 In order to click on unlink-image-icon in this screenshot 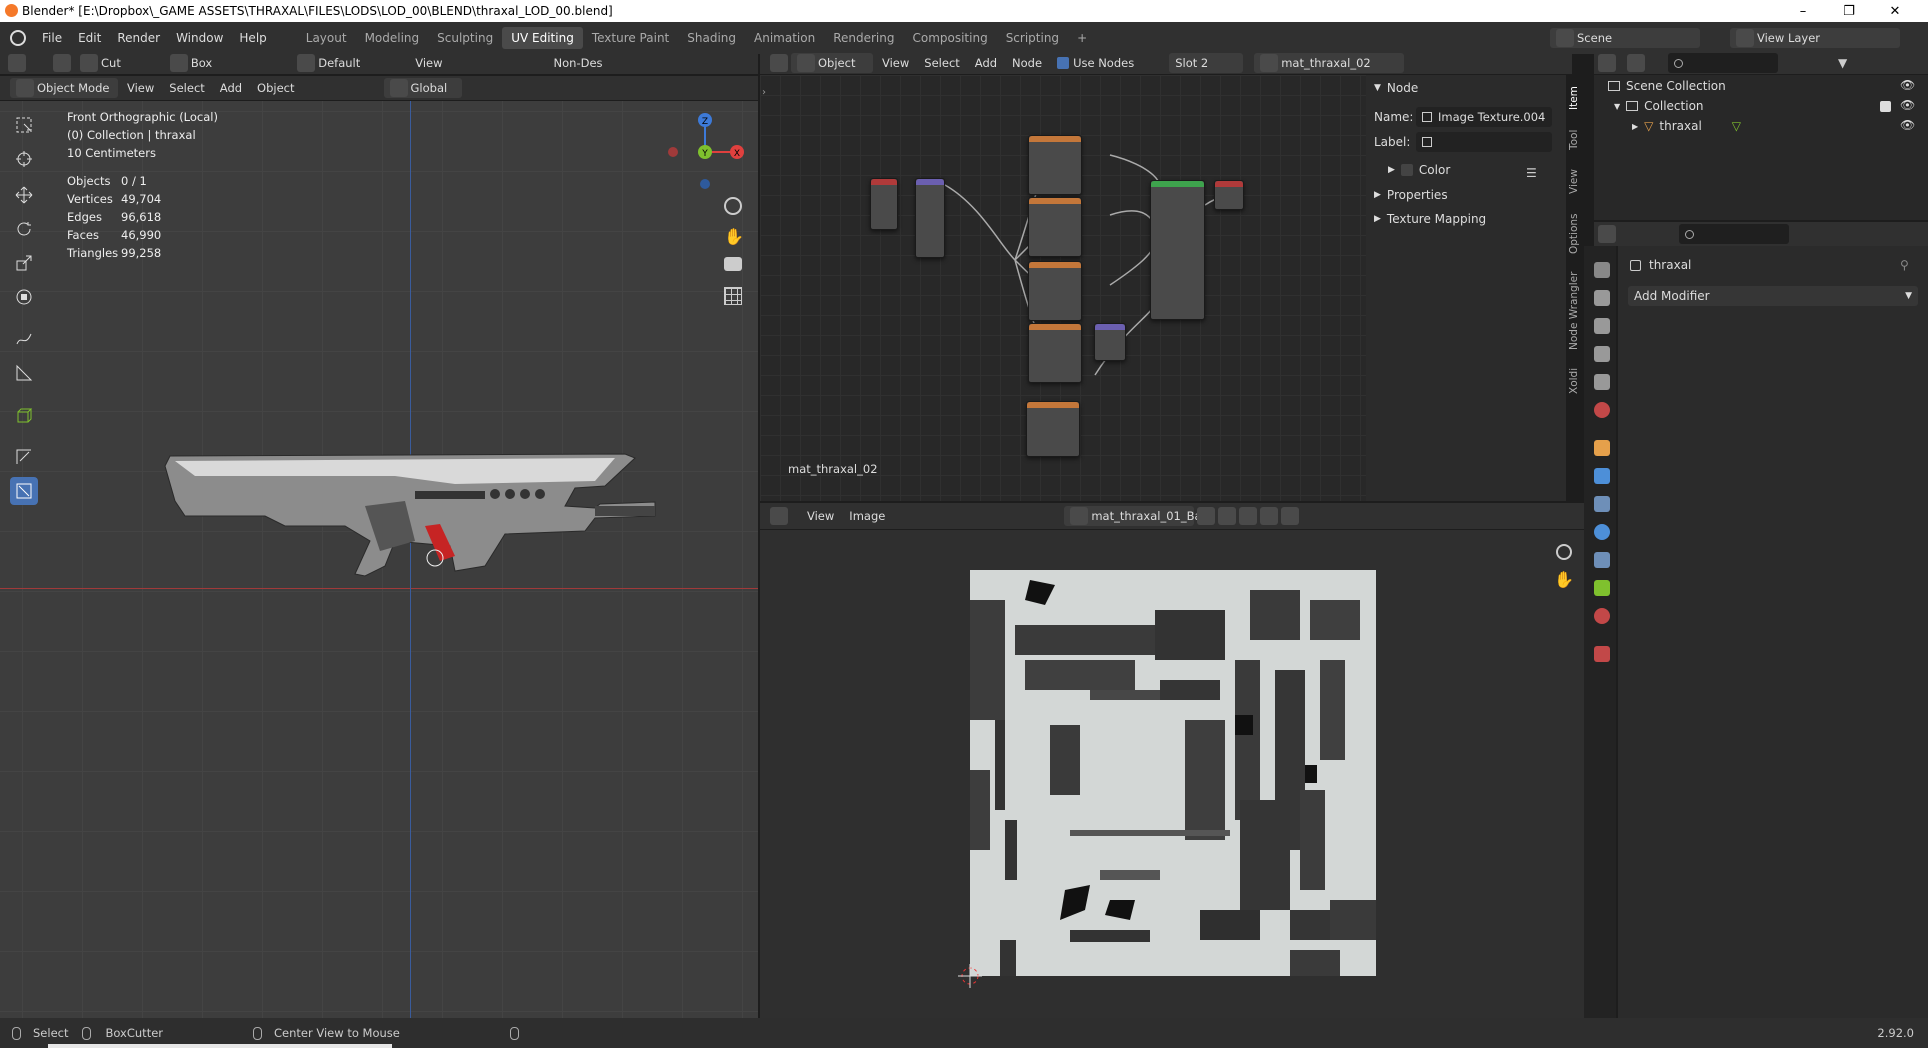, I will do `click(1269, 516)`.